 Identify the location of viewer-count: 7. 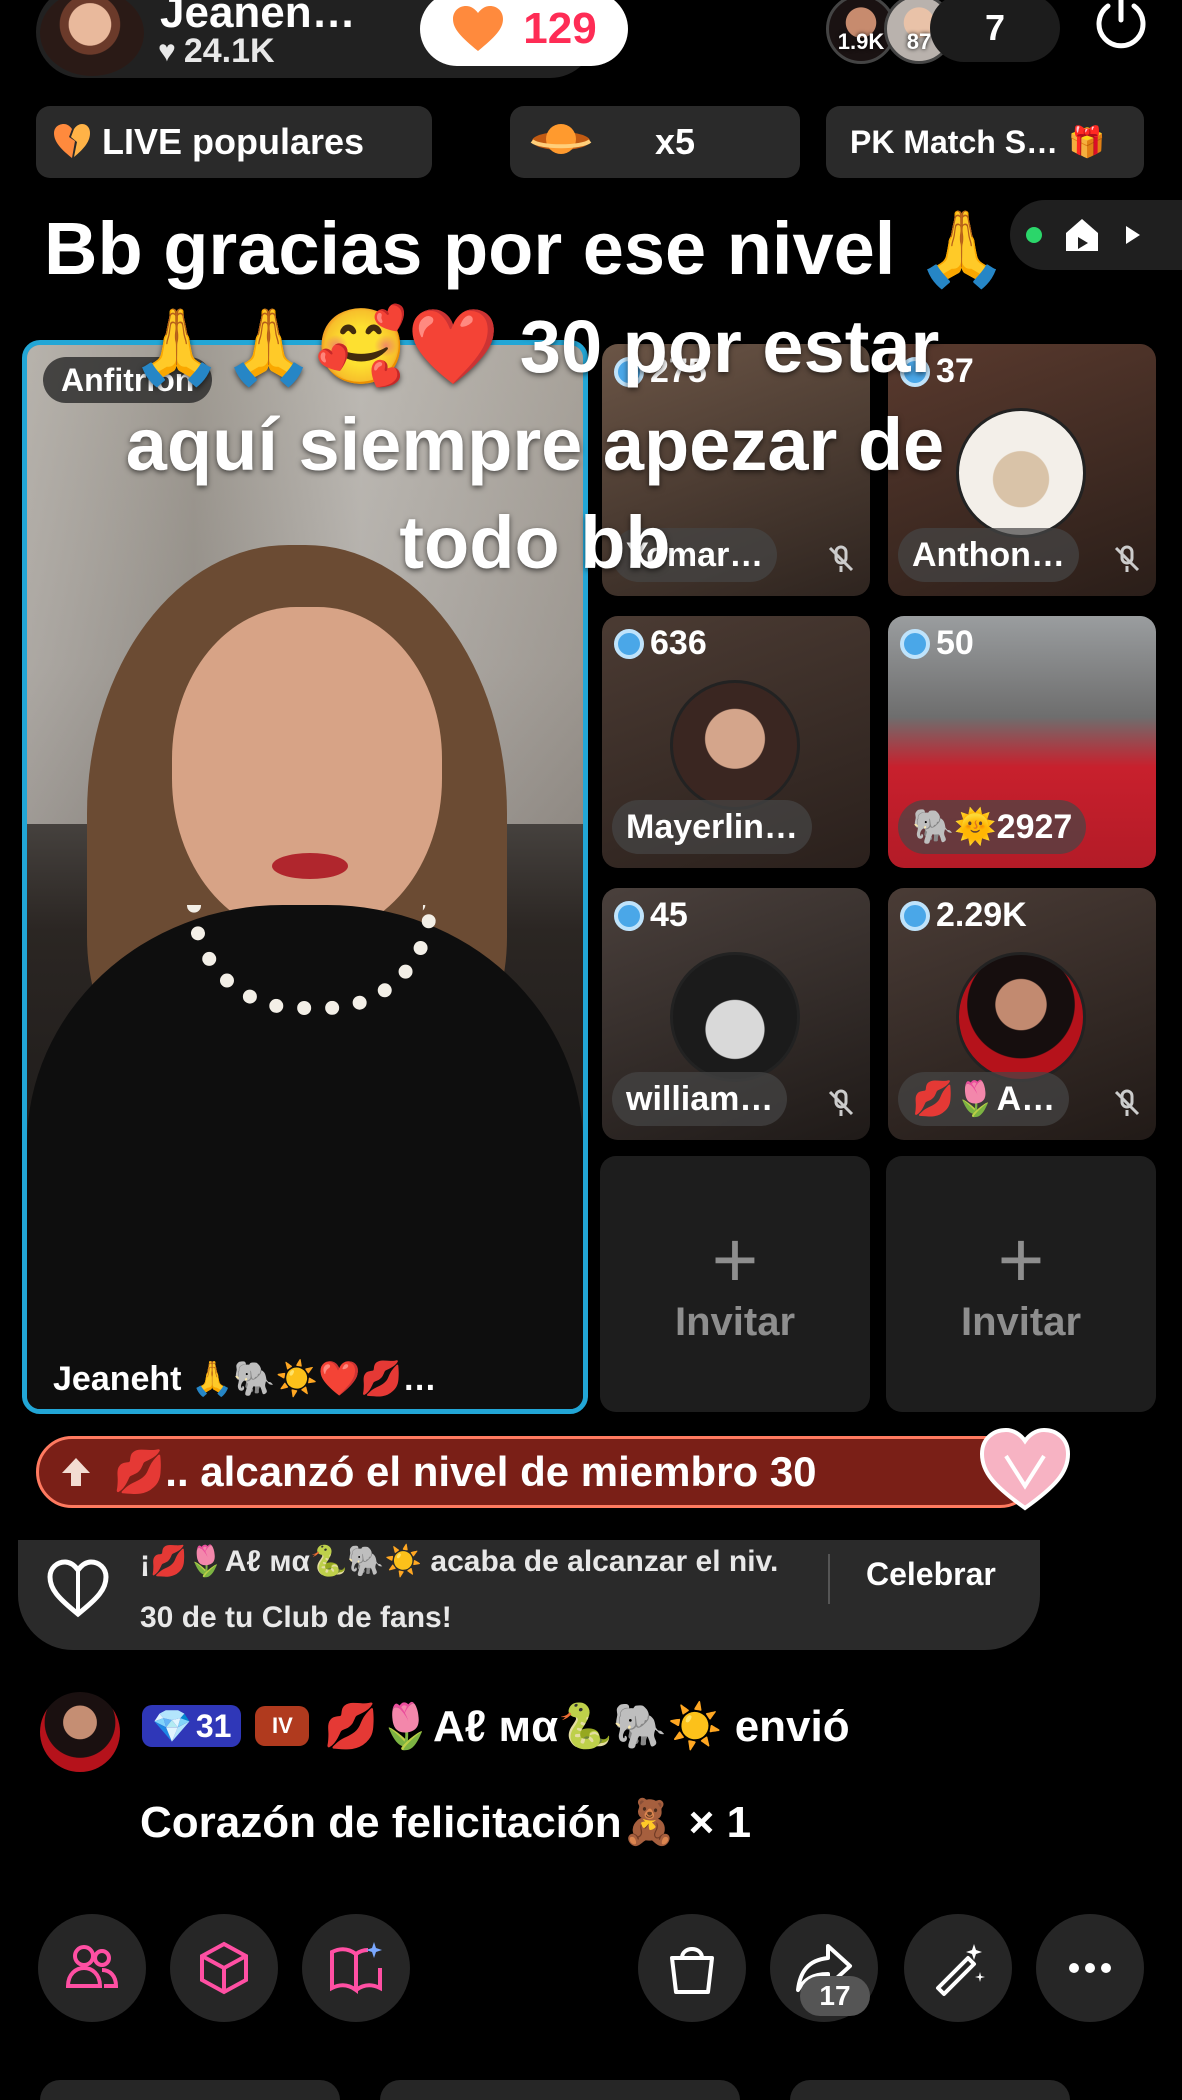
(995, 31).